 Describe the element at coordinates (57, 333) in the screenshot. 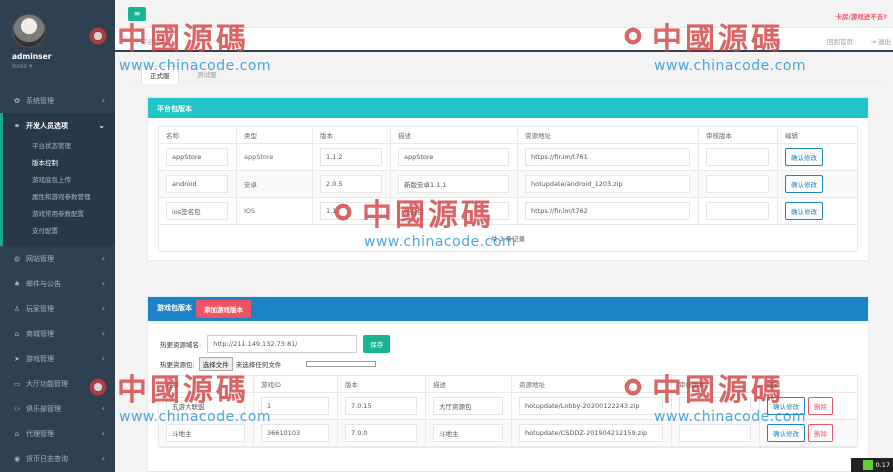

I see `sidebar-item-shop: ⌂ 商城管理 ‹` at that location.